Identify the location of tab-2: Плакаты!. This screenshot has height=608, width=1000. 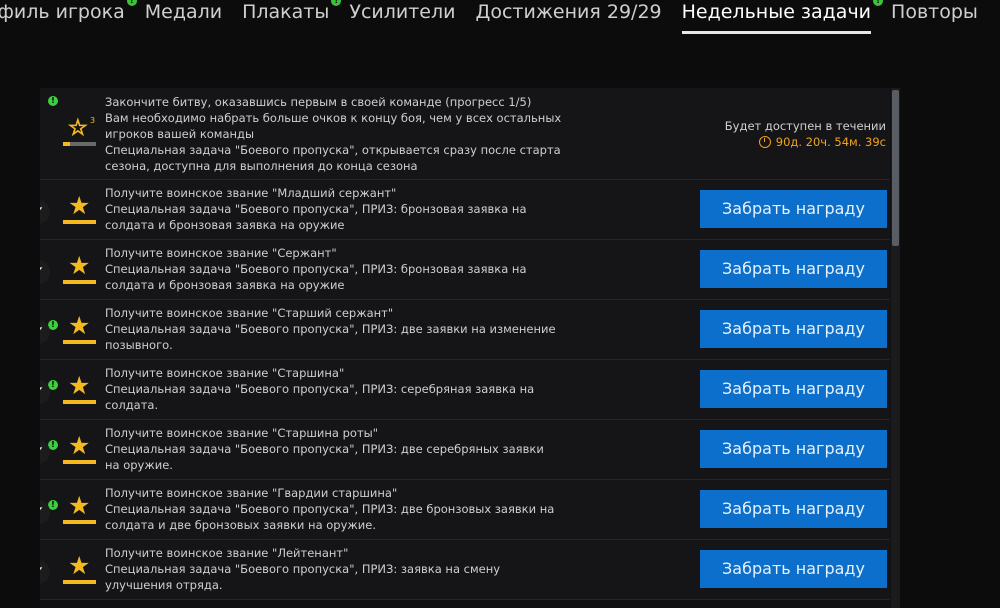
(292, 17).